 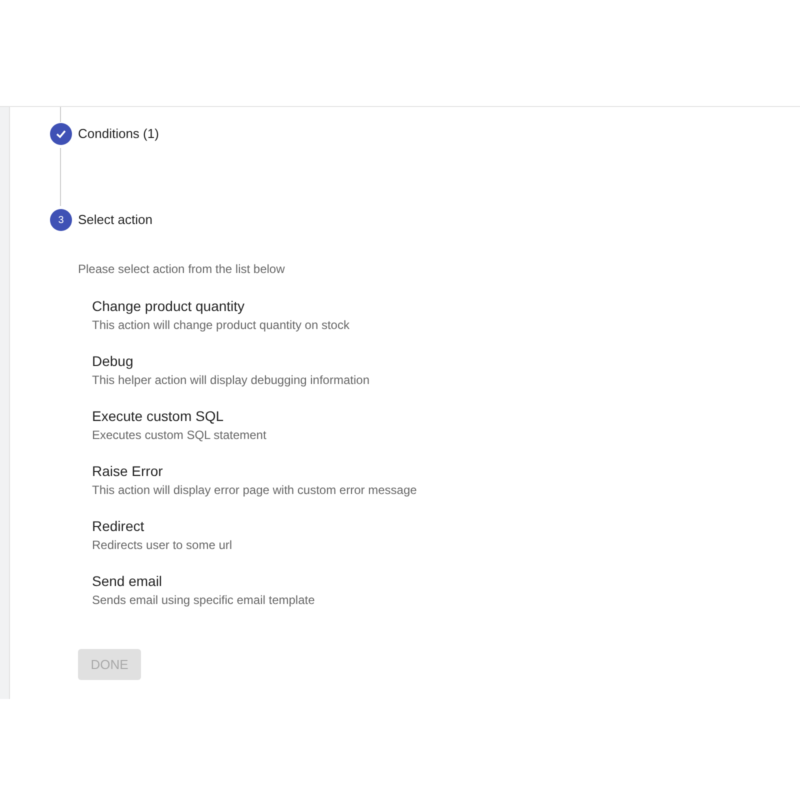 I want to click on action-item: Change product quantity This action will change product quantity on stock, so click(x=446, y=315).